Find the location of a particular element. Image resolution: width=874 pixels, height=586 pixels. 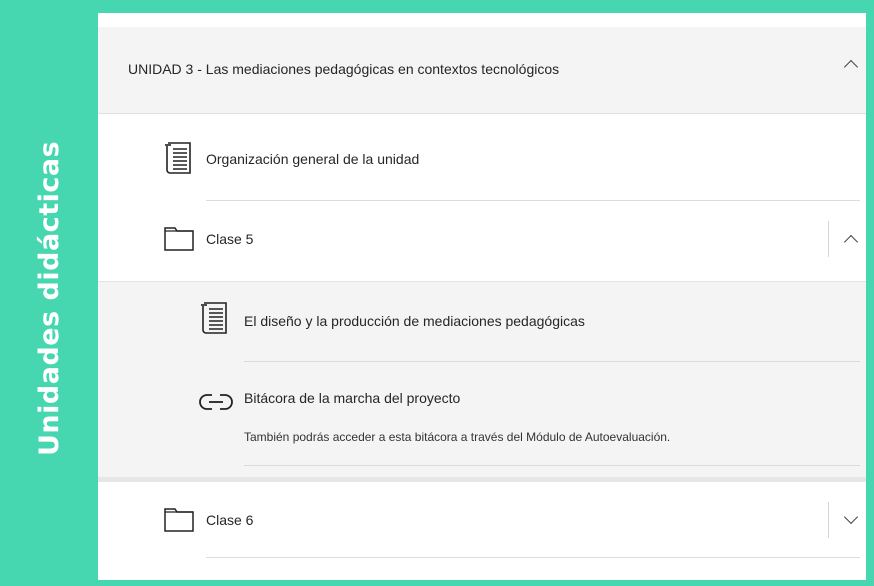

link-icon is located at coordinates (216, 402).